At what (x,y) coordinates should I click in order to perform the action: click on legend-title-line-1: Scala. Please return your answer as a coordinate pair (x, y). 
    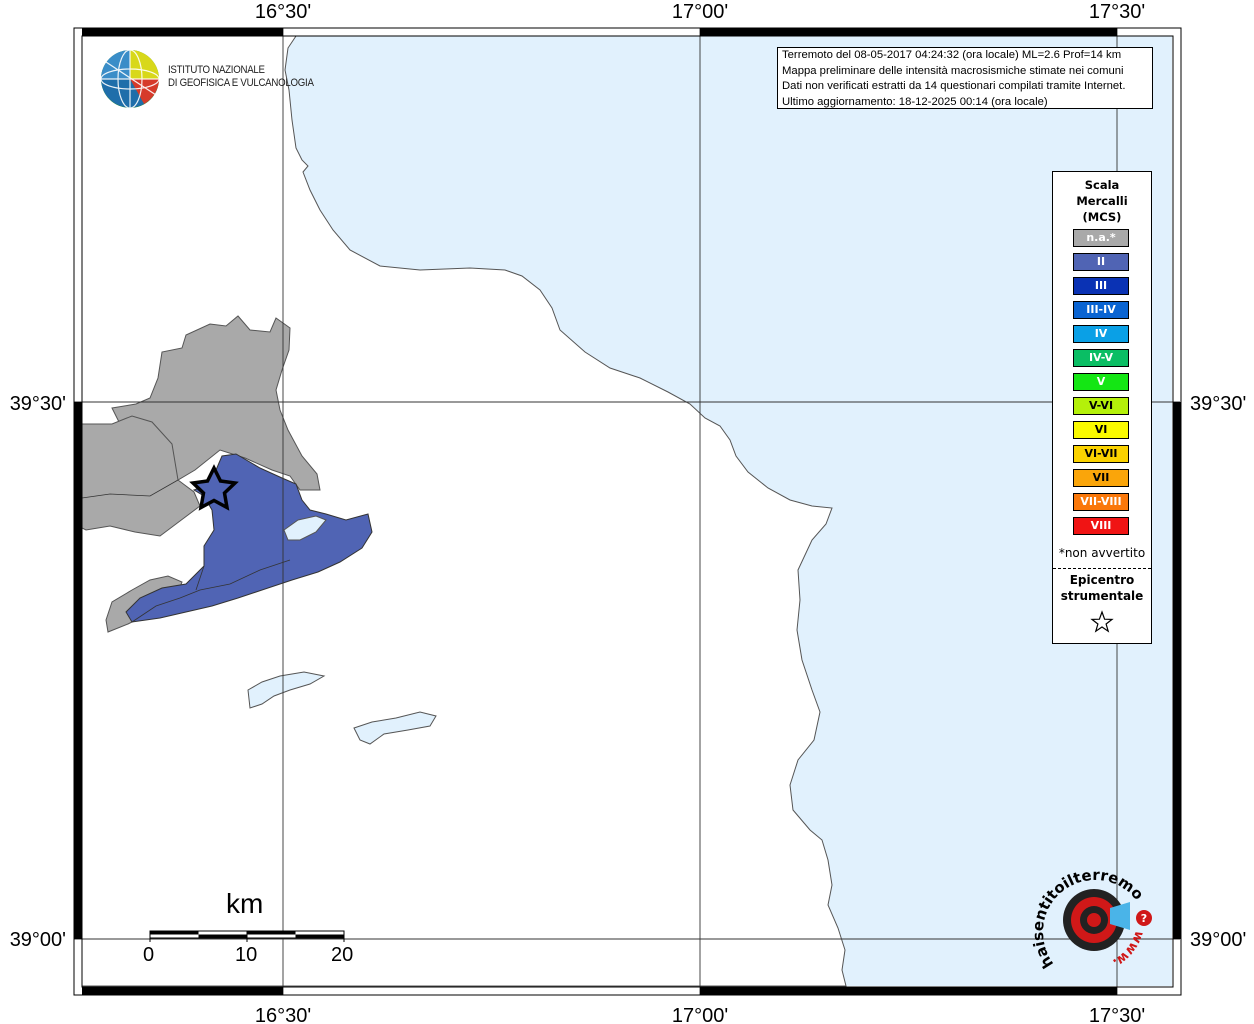
    Looking at the image, I should click on (1102, 185).